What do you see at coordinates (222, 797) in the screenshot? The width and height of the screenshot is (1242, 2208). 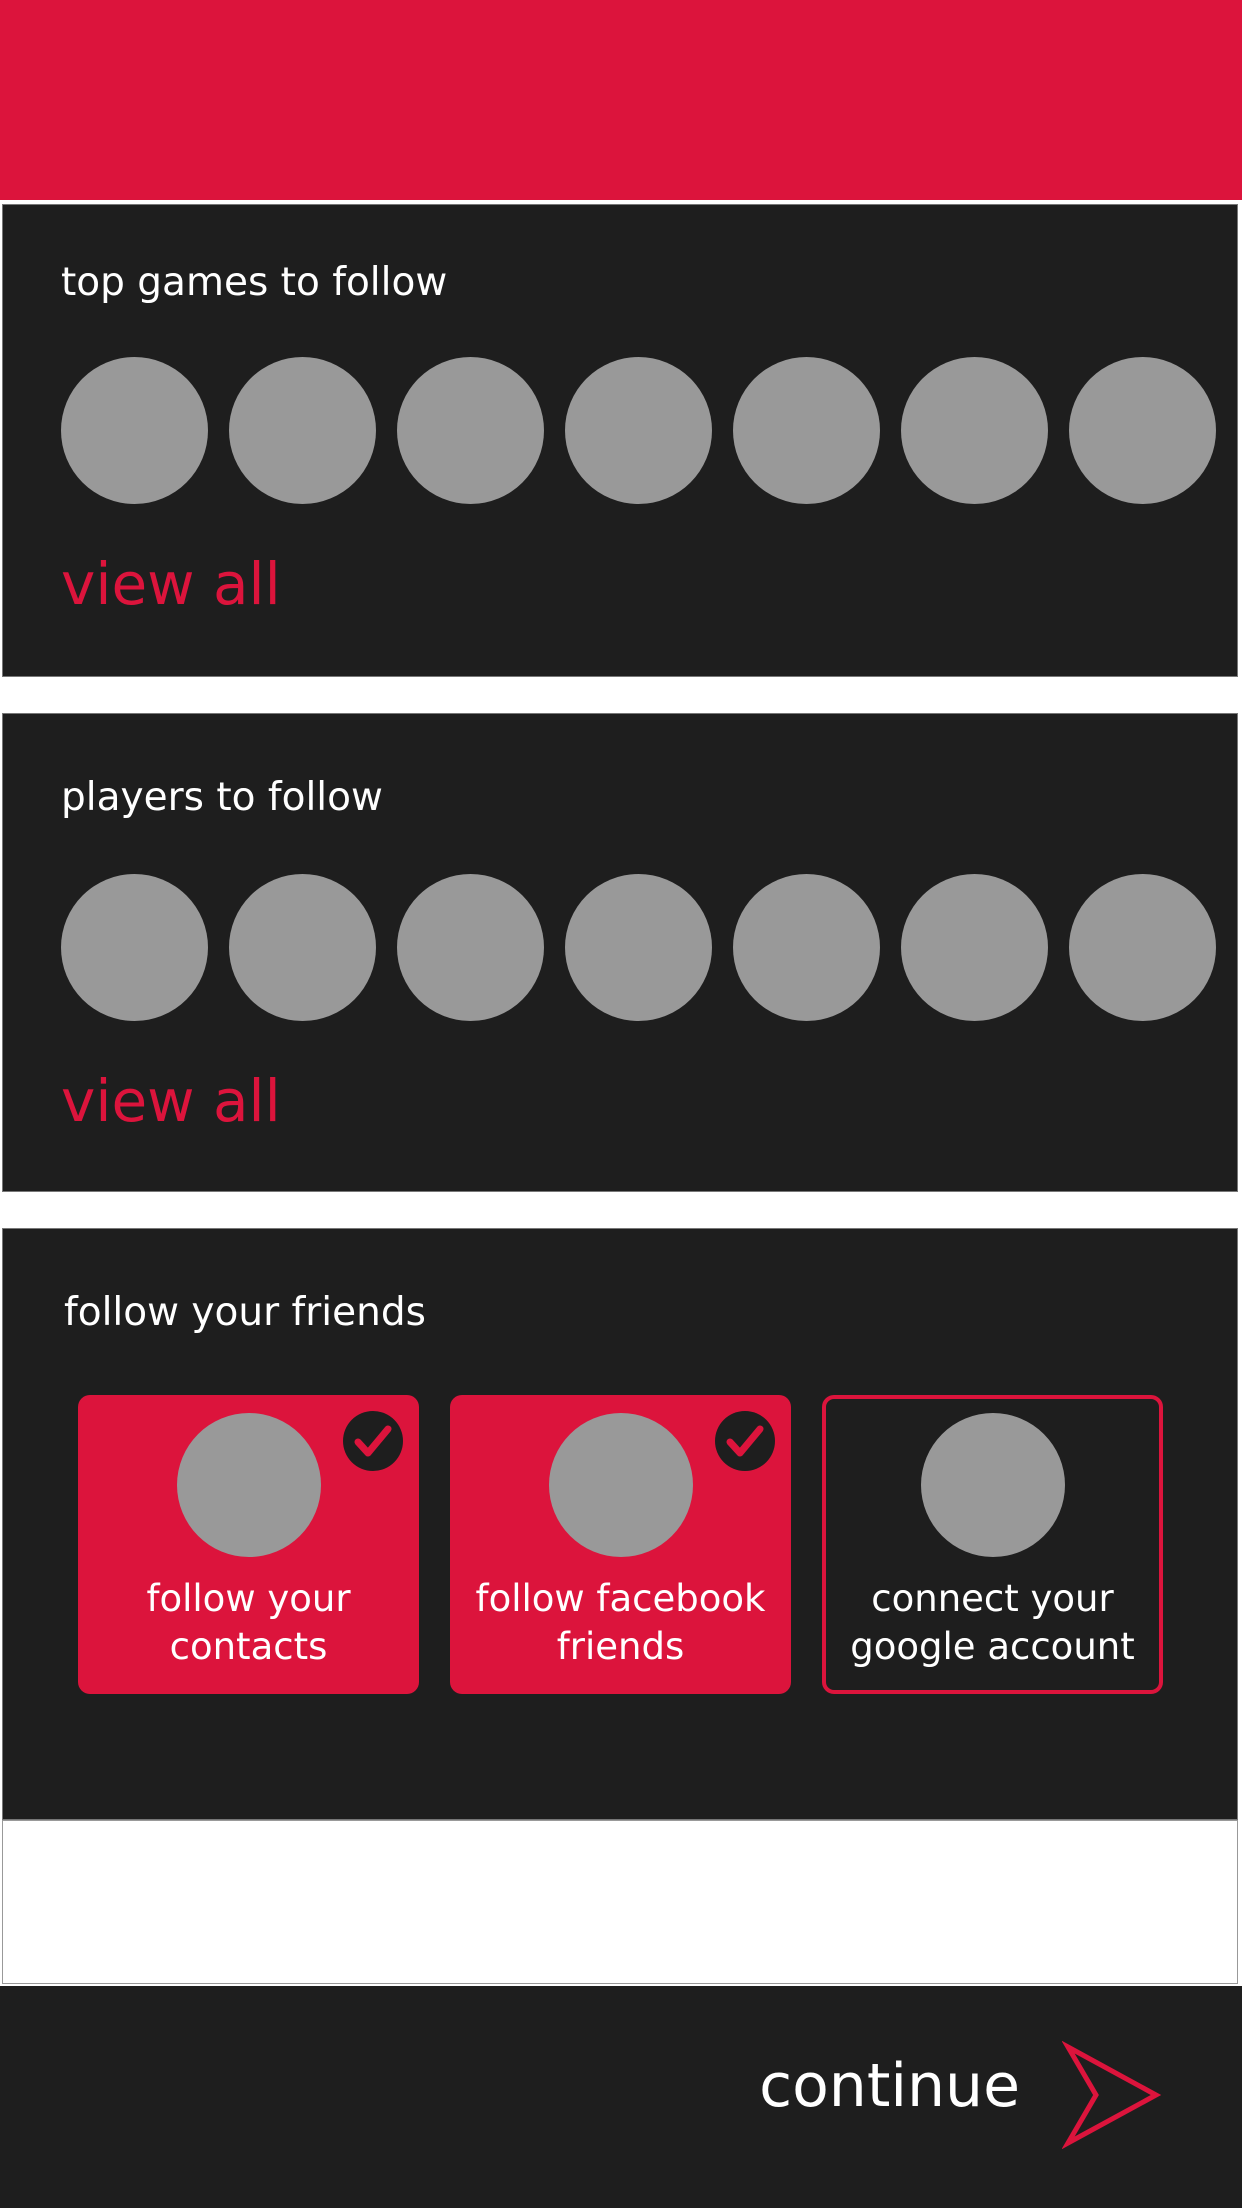 I see `players-title: players to follow` at bounding box center [222, 797].